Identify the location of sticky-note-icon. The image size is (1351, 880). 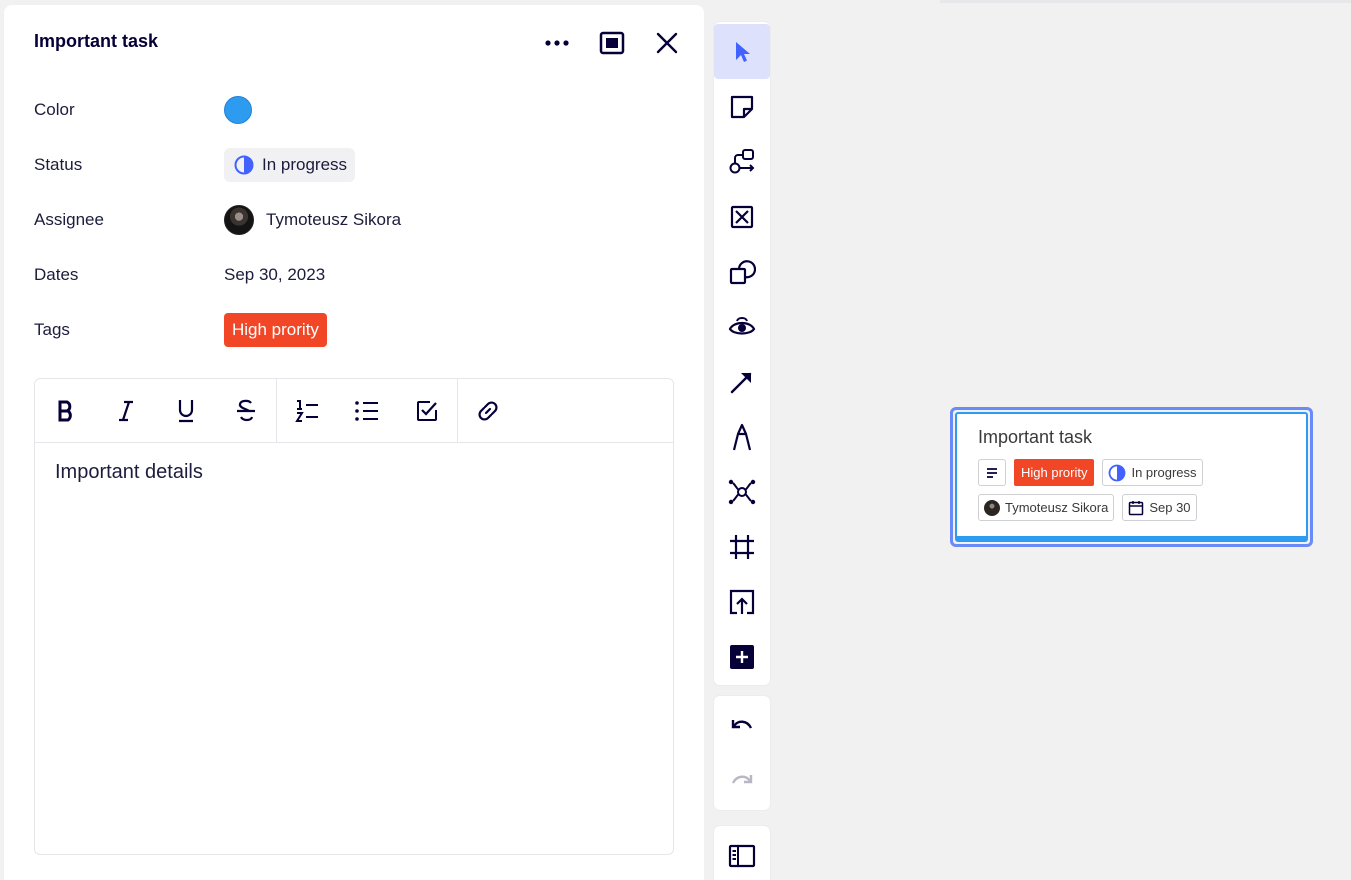
(742, 106).